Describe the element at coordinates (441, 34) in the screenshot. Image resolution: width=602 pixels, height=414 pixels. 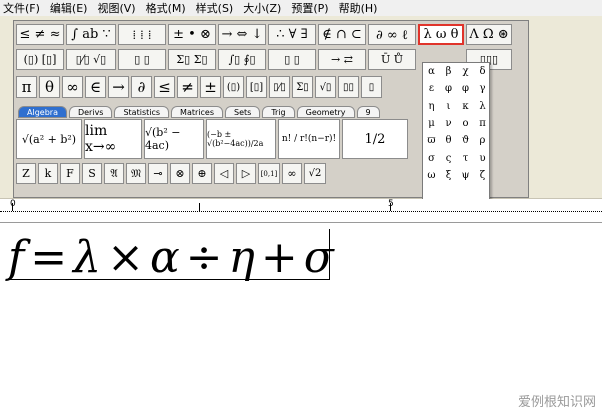
I see `lowercase-greek-palette-button: λ ω θ` at that location.